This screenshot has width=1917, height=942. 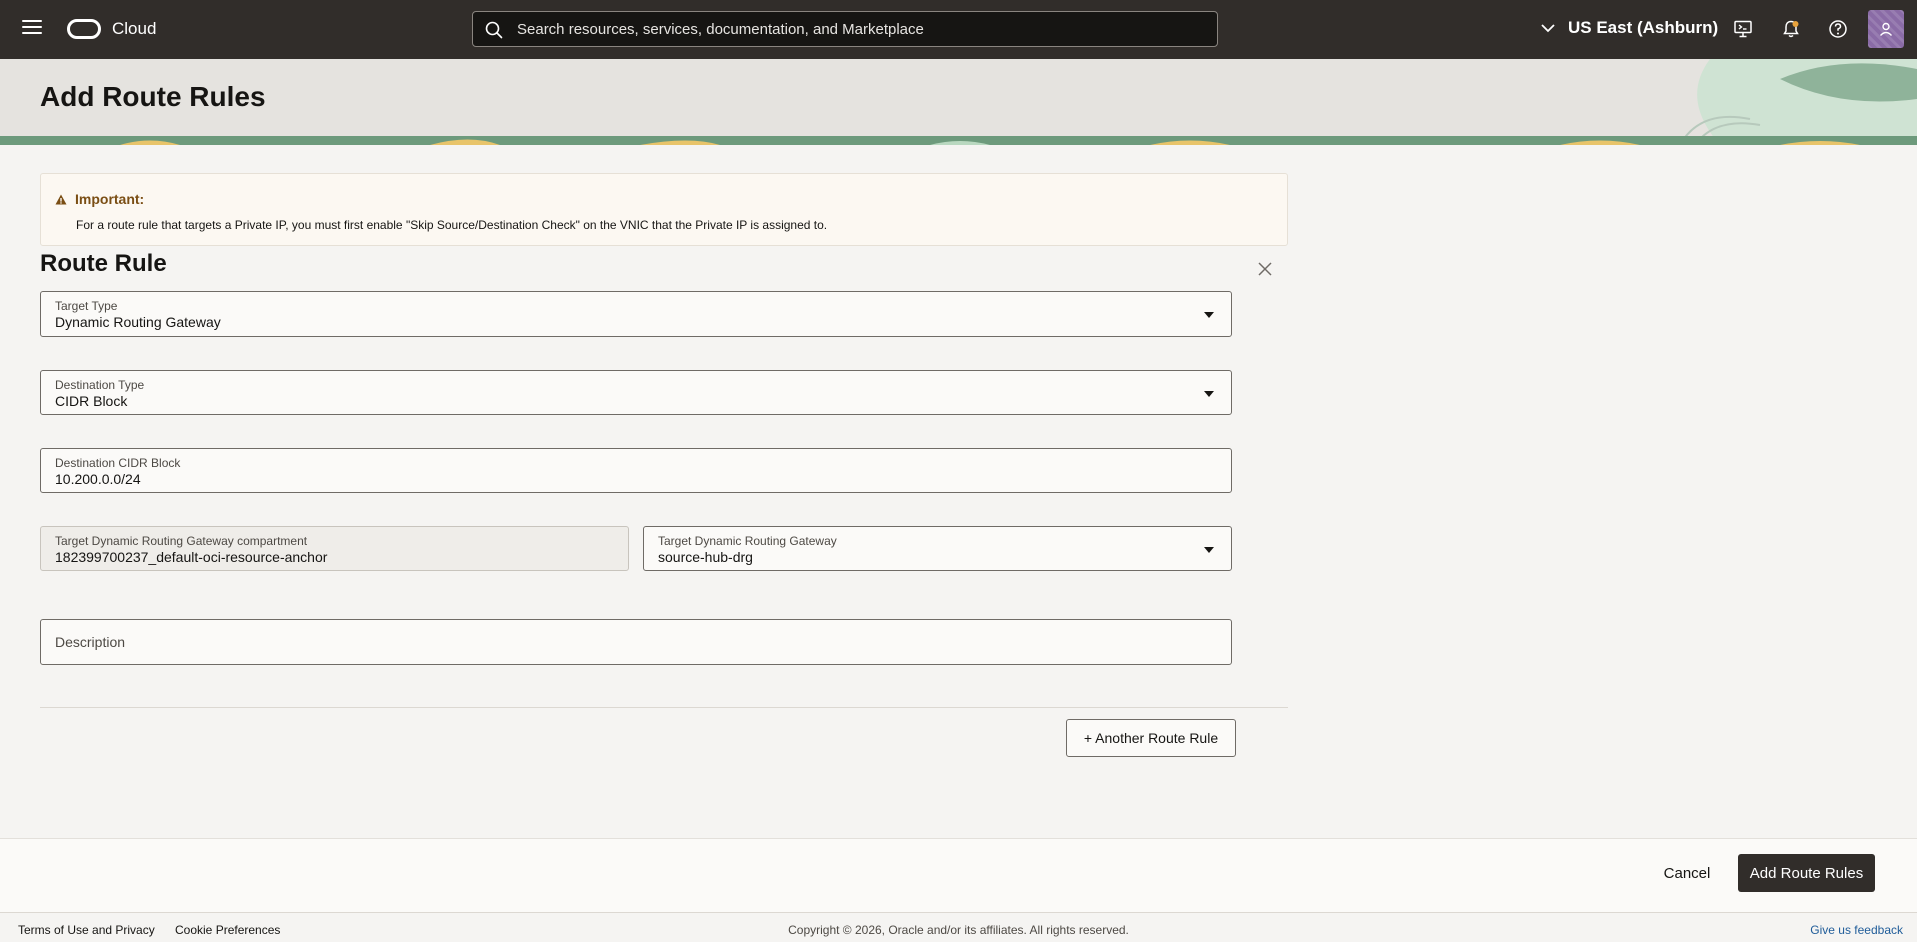 I want to click on region-selector: US East (Ashburn), so click(x=1629, y=28).